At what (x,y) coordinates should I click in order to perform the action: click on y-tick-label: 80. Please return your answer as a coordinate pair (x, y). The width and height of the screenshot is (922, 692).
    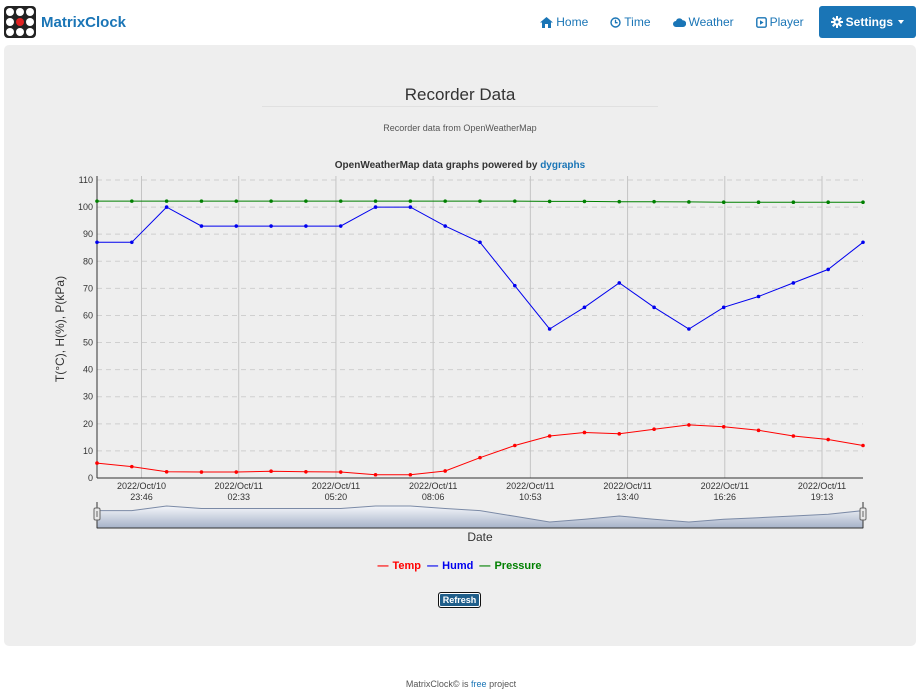
    Looking at the image, I should click on (88, 261).